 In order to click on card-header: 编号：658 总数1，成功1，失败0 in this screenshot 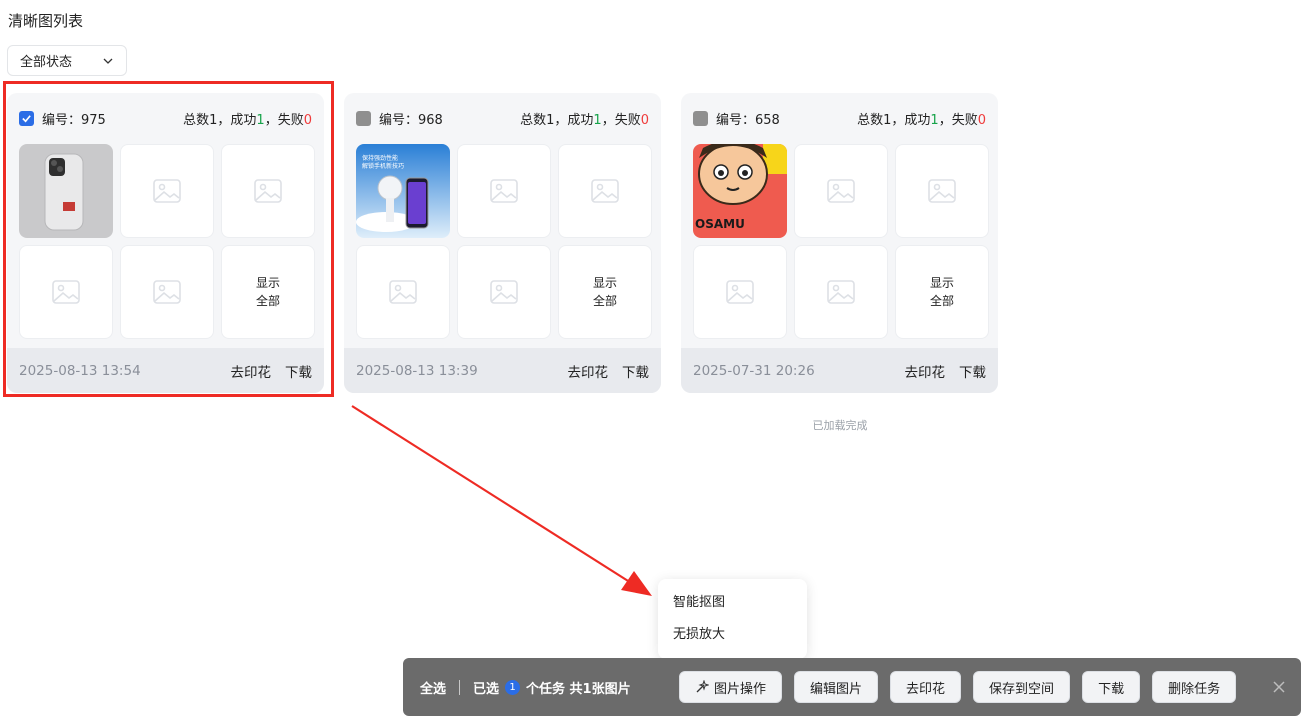, I will do `click(839, 118)`.